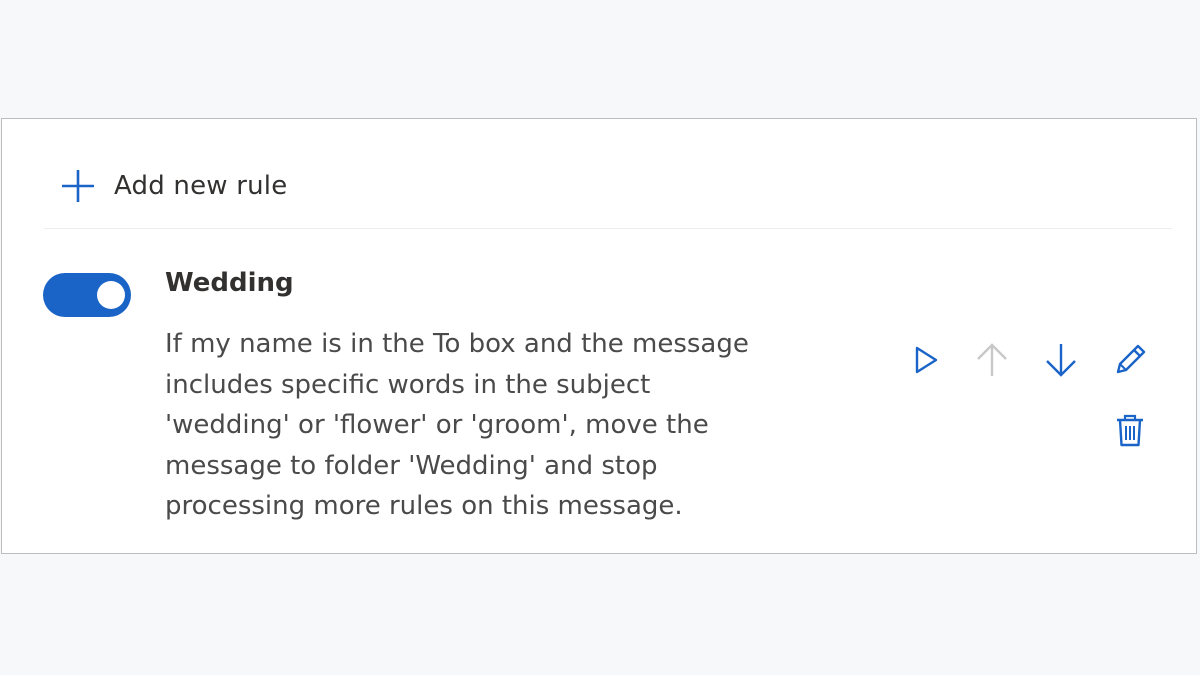 This screenshot has height=675, width=1200. What do you see at coordinates (87, 295) in the screenshot?
I see `rule-enabled-toggle` at bounding box center [87, 295].